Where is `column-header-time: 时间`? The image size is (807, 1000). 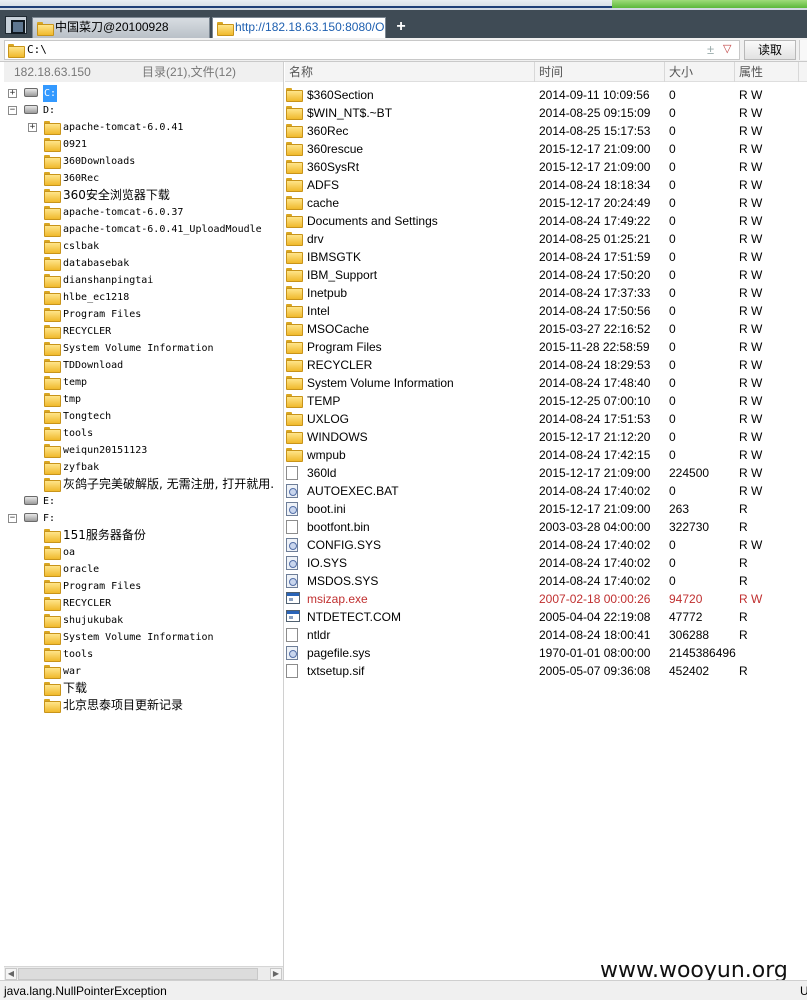
column-header-time: 时间 is located at coordinates (600, 72).